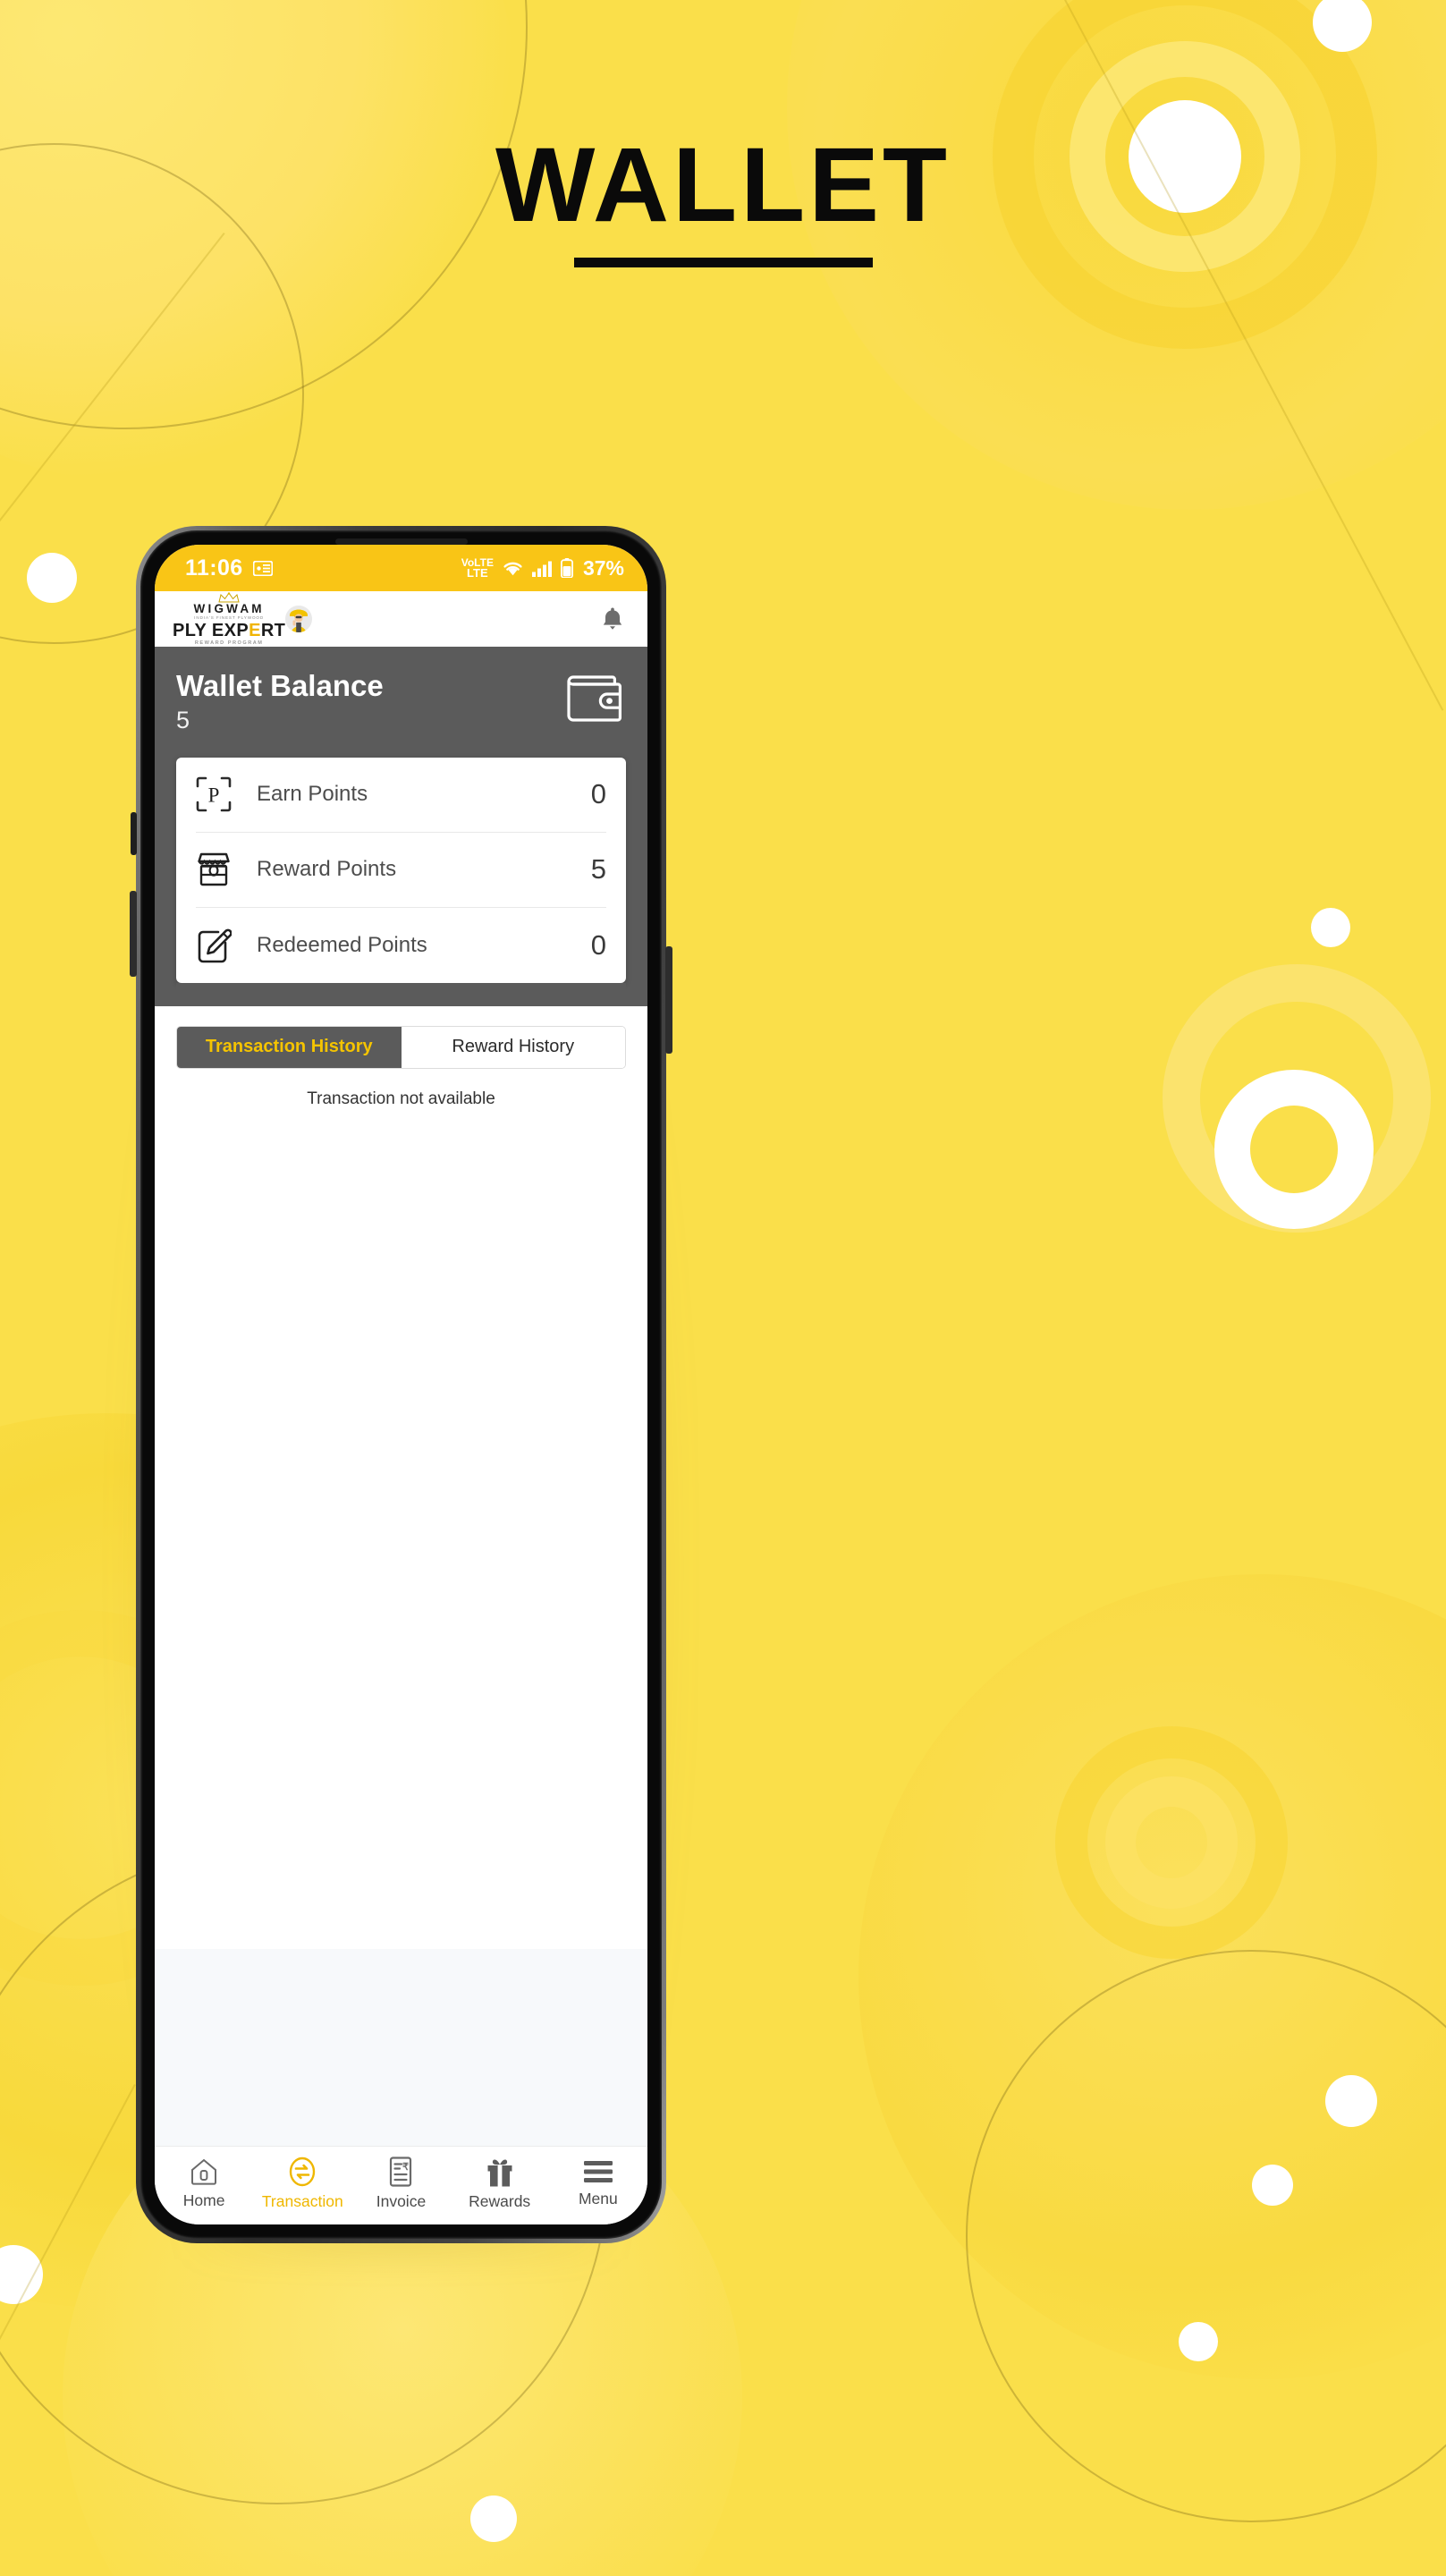  I want to click on status-bar-time: 11:06, so click(214, 567).